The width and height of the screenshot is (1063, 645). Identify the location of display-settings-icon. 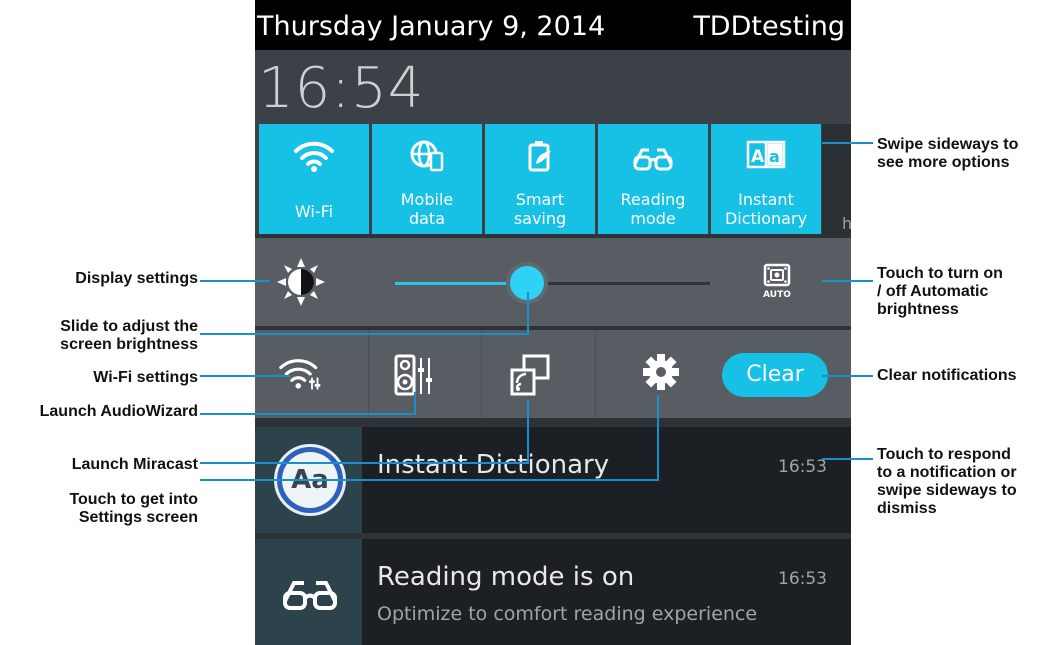
(301, 284).